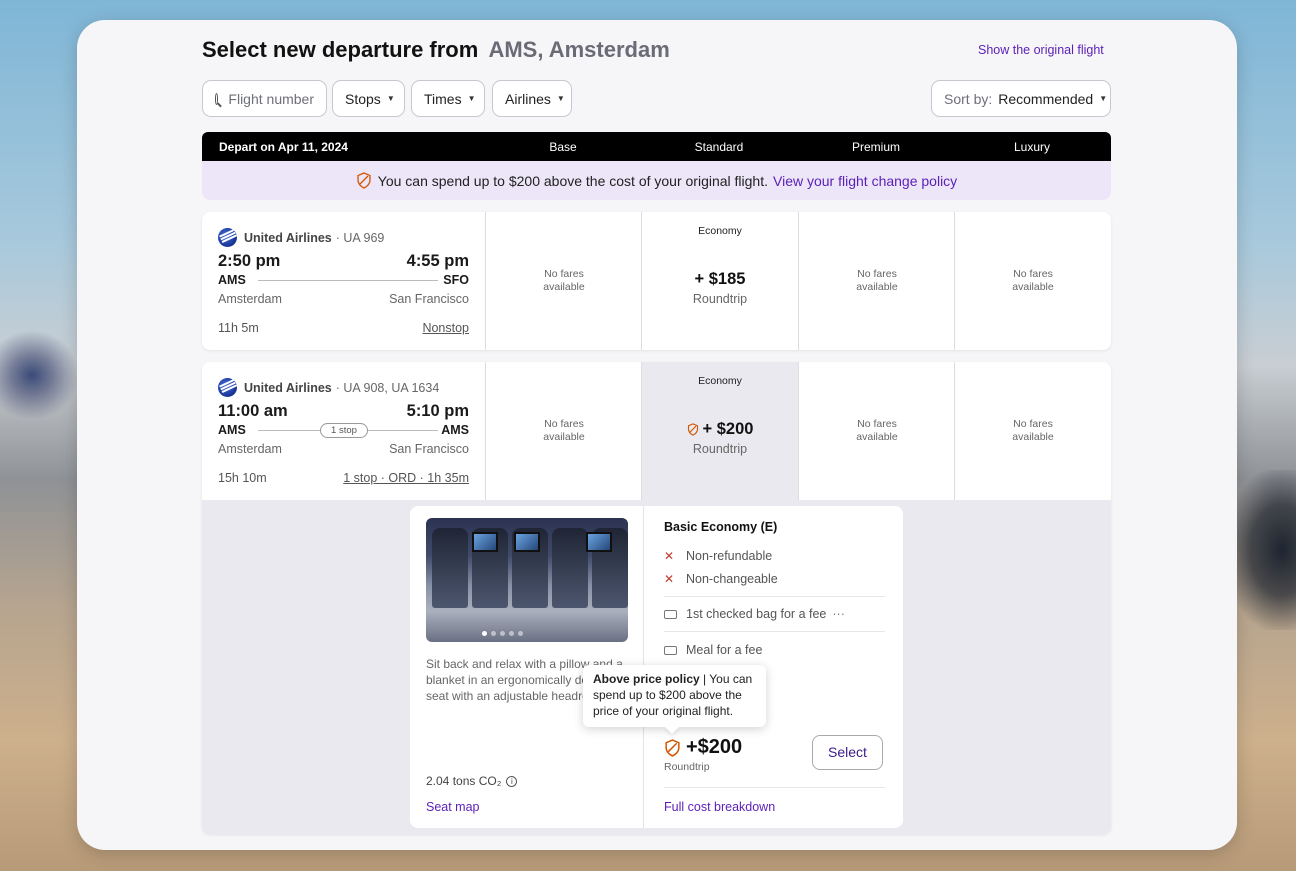 This screenshot has height=871, width=1296. What do you see at coordinates (437, 411) in the screenshot?
I see `arrive-time: 5:10 pm` at bounding box center [437, 411].